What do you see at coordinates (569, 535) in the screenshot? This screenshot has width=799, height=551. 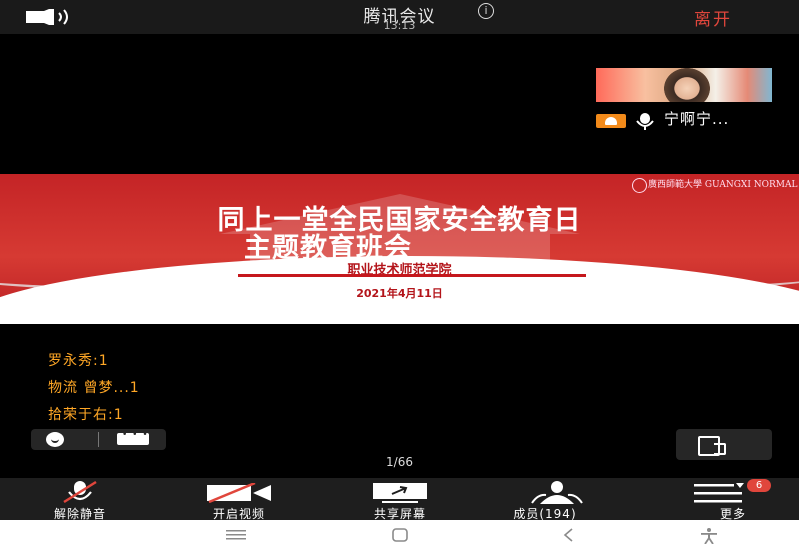 I see `back-nav-icon` at bounding box center [569, 535].